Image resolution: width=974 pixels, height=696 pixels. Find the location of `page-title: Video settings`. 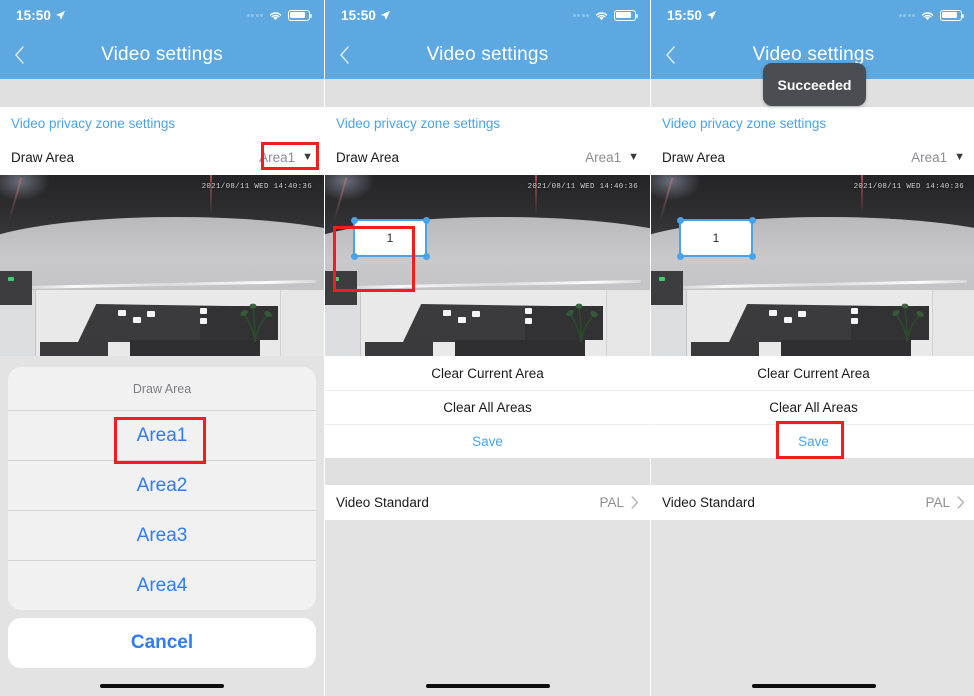

page-title: Video settings is located at coordinates (487, 54).